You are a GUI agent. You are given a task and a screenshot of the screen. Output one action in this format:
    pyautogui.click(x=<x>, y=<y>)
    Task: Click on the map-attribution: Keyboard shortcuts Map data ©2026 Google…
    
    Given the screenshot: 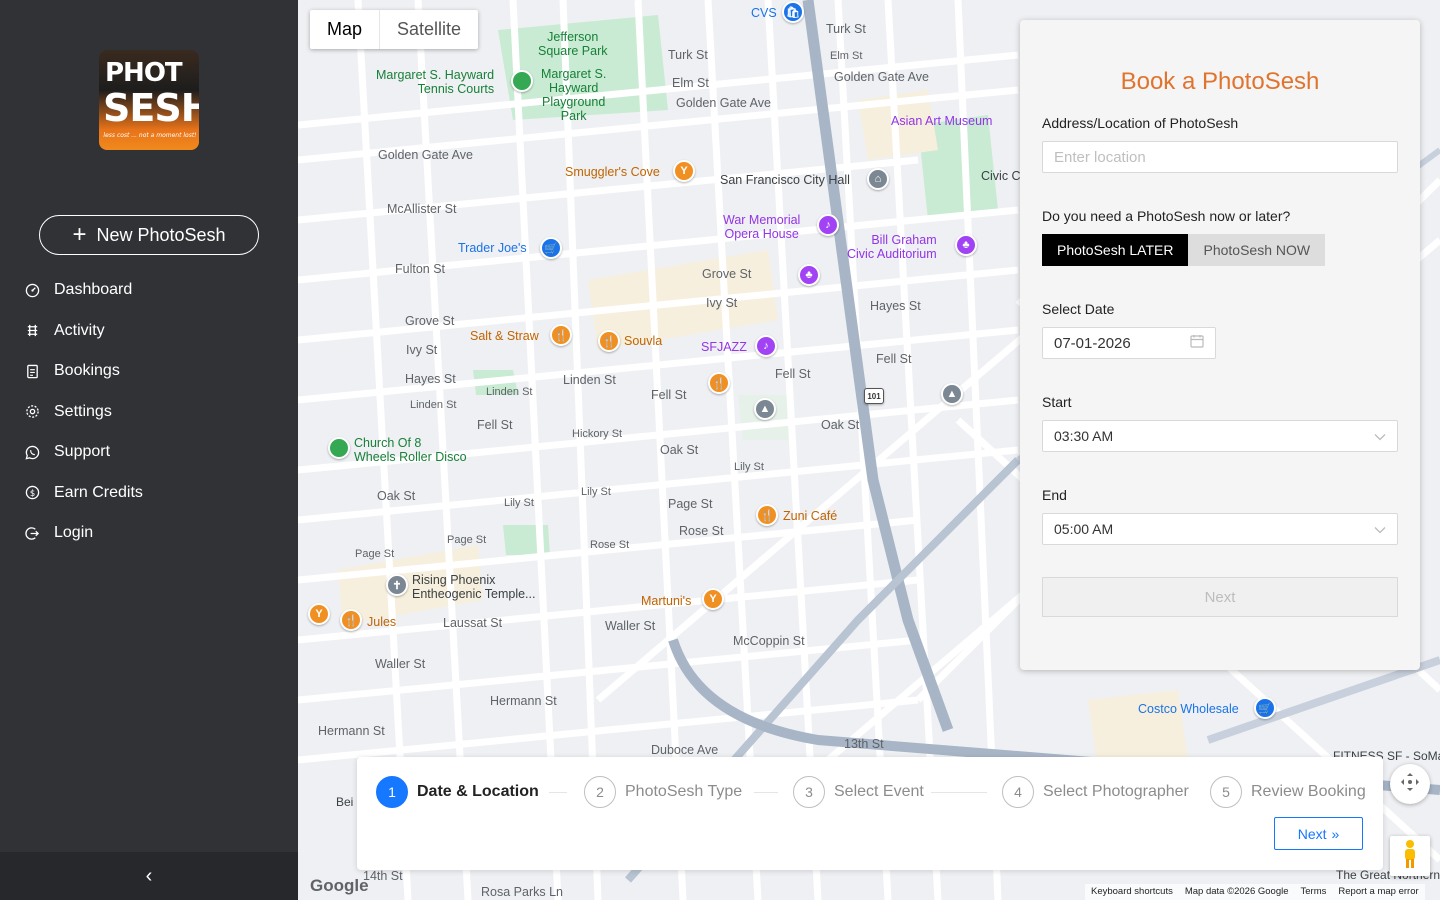 What is the action you would take?
    pyautogui.click(x=1255, y=892)
    